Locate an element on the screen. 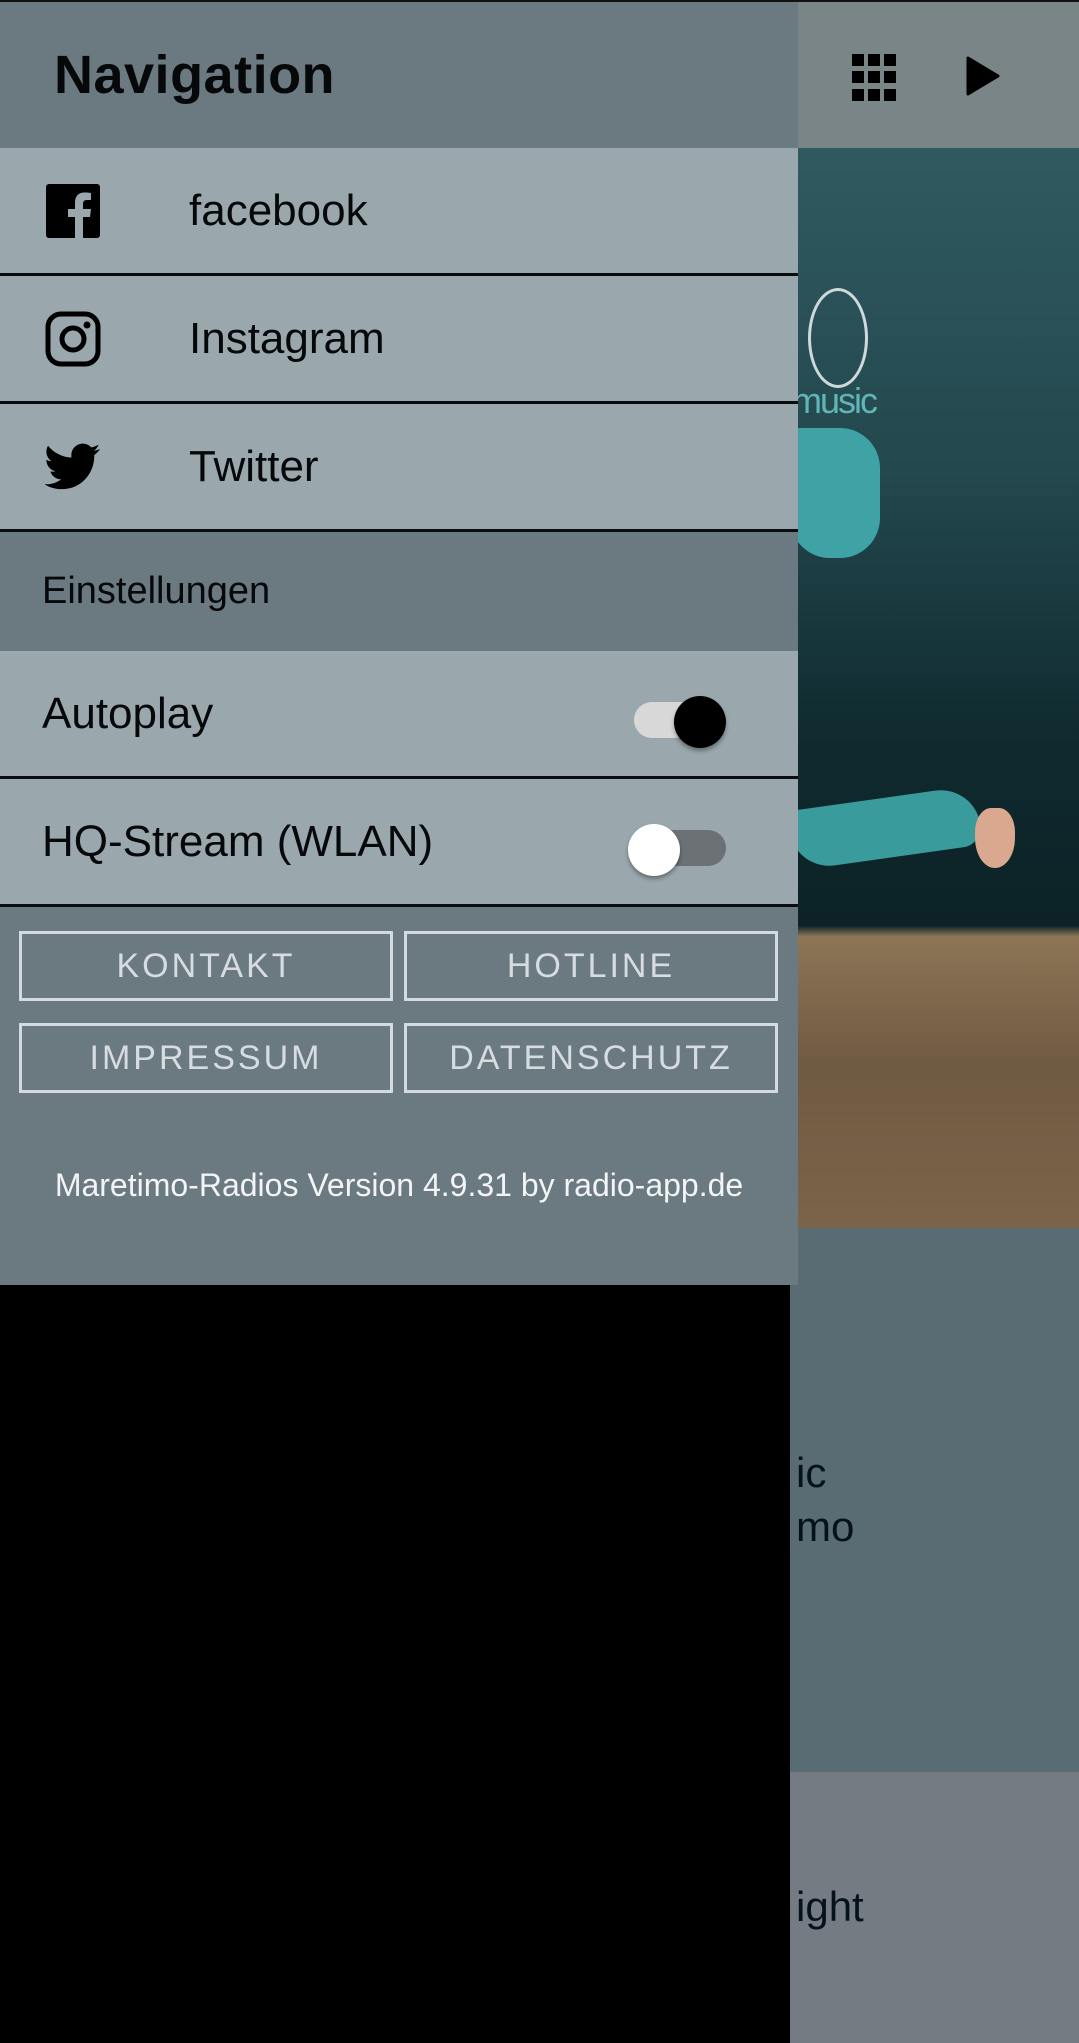  setting-hq-stream: HQ-Stream (WLAN) is located at coordinates (399, 843).